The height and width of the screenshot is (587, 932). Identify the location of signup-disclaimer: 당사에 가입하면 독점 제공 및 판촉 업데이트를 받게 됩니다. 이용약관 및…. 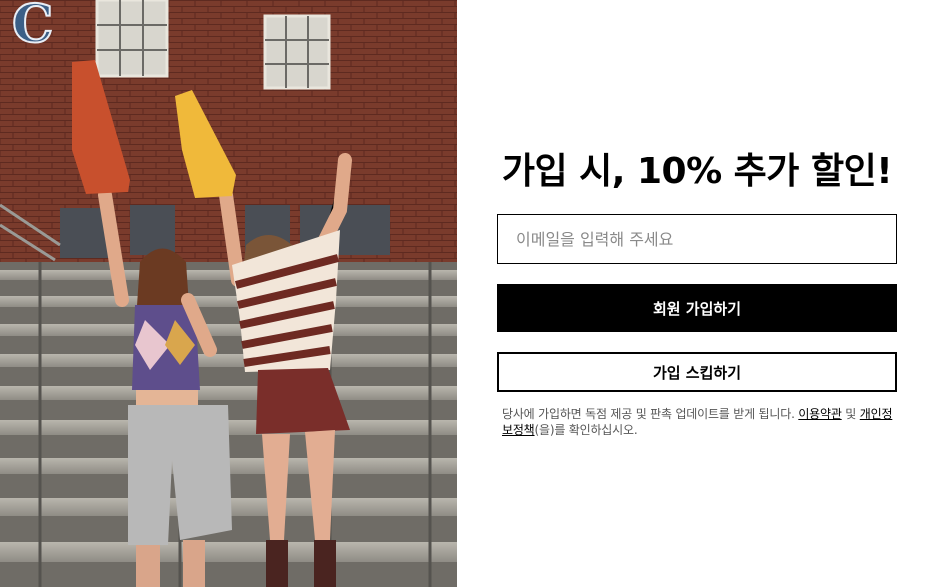
(699, 422).